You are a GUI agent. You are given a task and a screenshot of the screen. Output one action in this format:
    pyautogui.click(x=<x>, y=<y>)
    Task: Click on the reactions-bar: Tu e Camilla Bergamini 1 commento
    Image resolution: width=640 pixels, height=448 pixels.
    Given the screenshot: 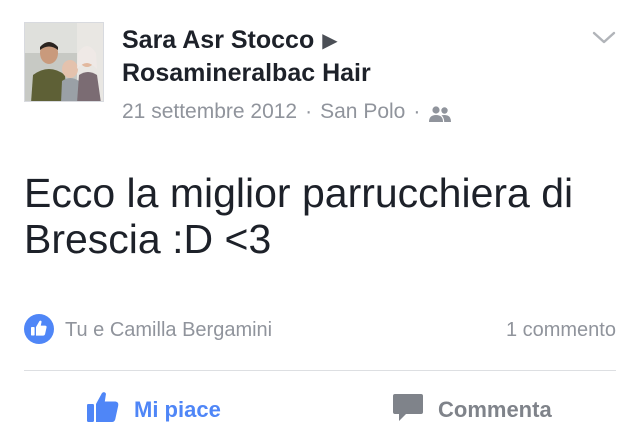 What is the action you would take?
    pyautogui.click(x=320, y=330)
    